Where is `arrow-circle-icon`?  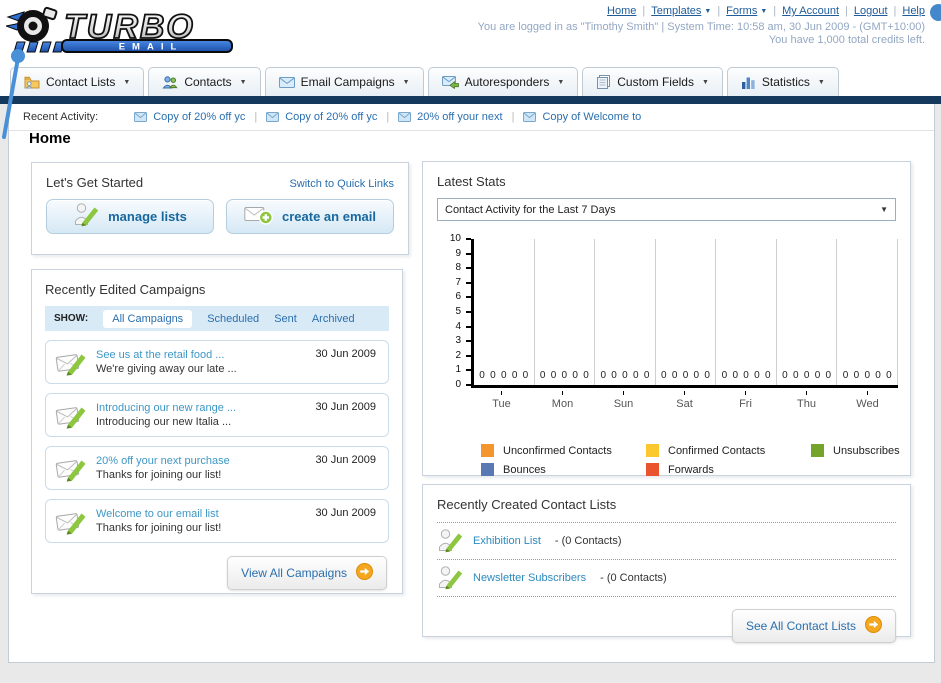 arrow-circle-icon is located at coordinates (364, 571).